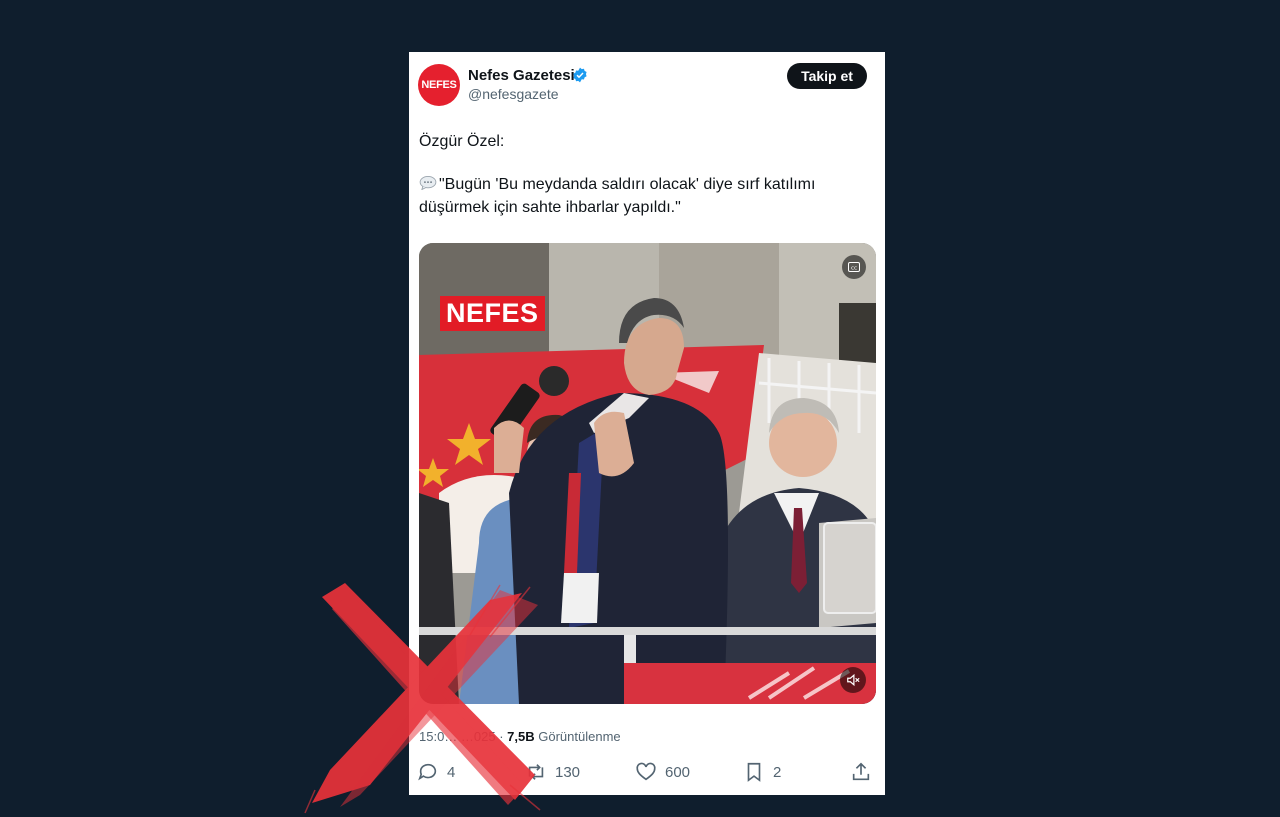 Image resolution: width=1280 pixels, height=817 pixels. What do you see at coordinates (461, 736) in the screenshot?
I see `tweet-timestamp: 15:0… …025 ·` at bounding box center [461, 736].